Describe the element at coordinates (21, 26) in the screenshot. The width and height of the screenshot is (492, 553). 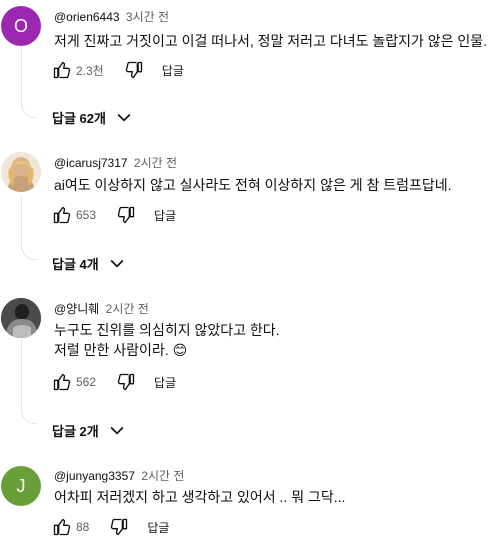
I see `avatar: O` at that location.